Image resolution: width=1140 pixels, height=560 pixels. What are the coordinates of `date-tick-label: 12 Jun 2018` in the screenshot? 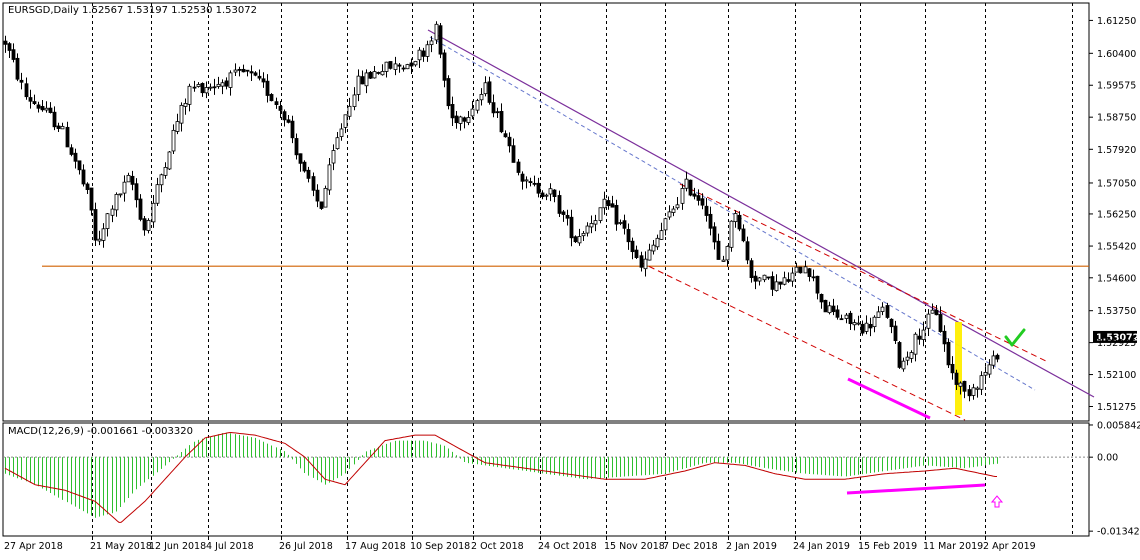 It's located at (177, 546).